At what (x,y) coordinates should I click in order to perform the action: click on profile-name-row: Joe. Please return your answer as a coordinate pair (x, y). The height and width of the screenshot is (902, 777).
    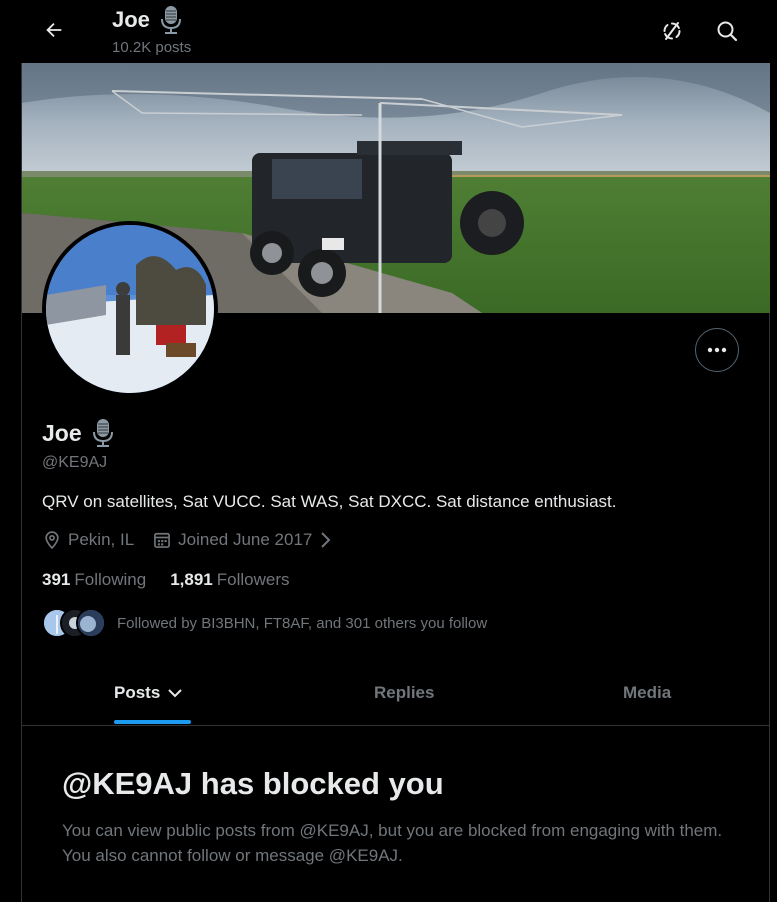
    Looking at the image, I should click on (78, 433).